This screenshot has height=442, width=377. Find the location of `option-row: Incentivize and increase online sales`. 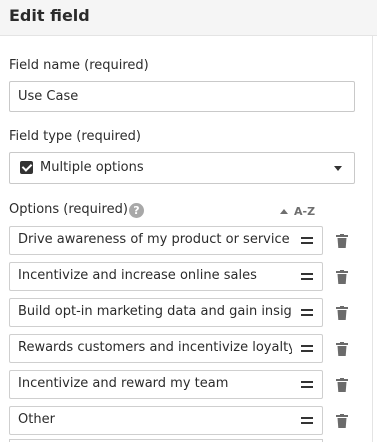

option-row: Incentivize and increase online sales is located at coordinates (166, 276).